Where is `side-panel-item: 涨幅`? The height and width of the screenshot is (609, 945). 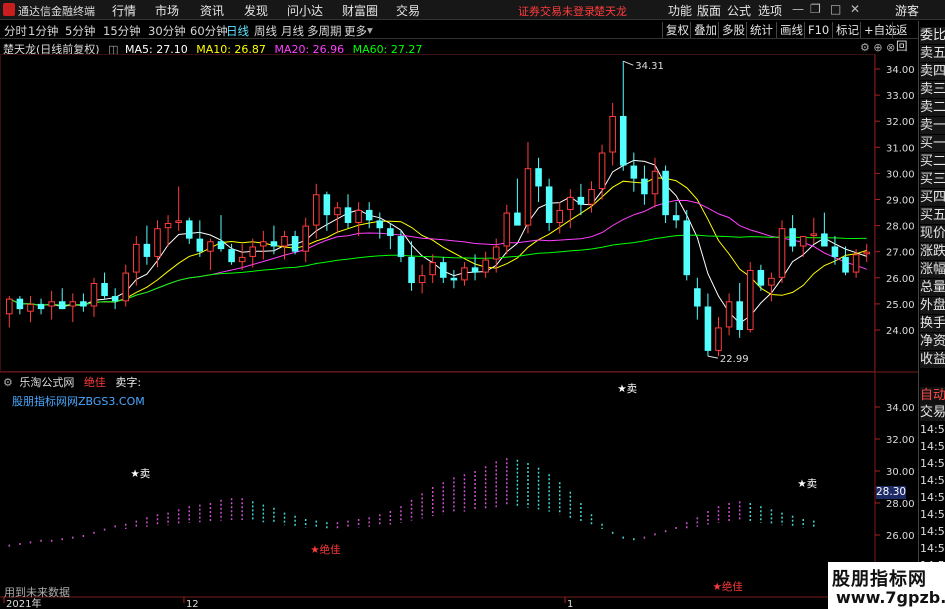 side-panel-item: 涨幅 is located at coordinates (932, 269).